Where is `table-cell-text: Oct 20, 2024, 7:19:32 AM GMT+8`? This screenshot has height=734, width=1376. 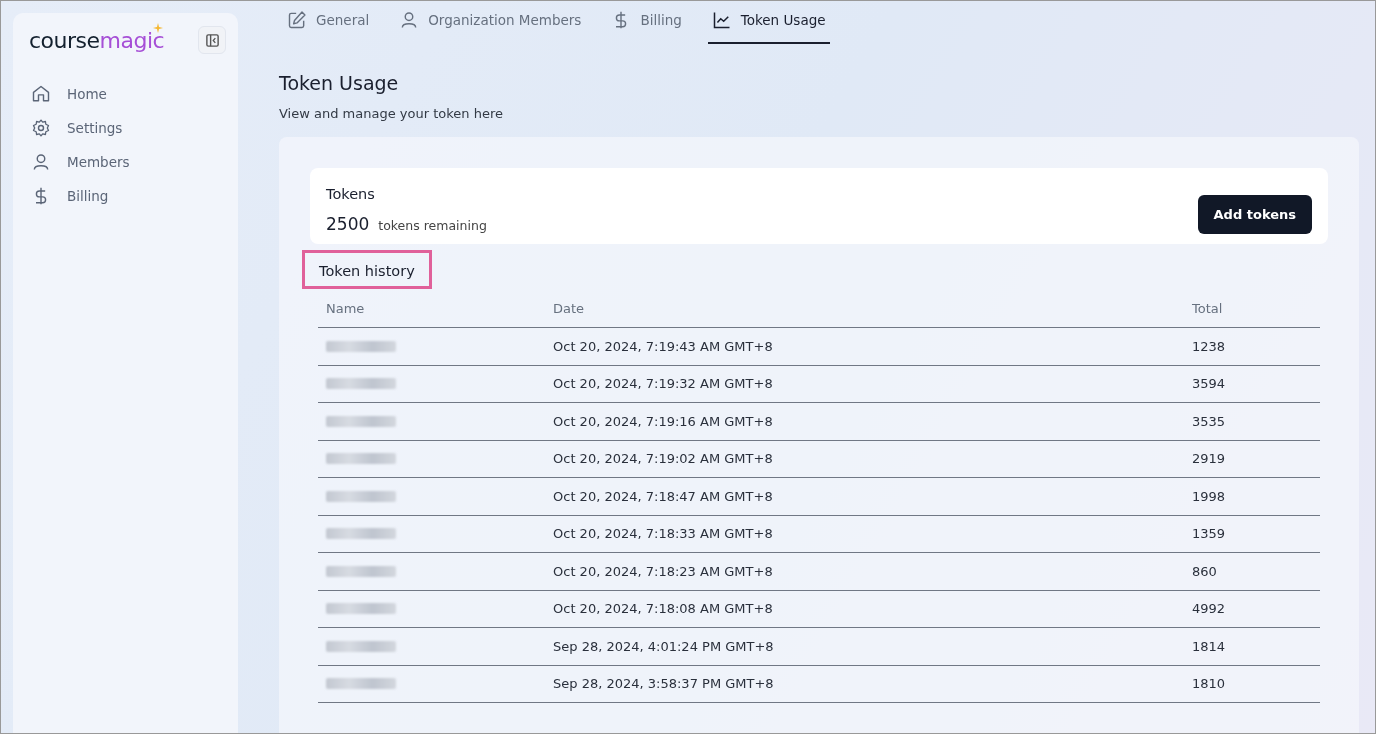 table-cell-text: Oct 20, 2024, 7:19:32 AM GMT+8 is located at coordinates (663, 384).